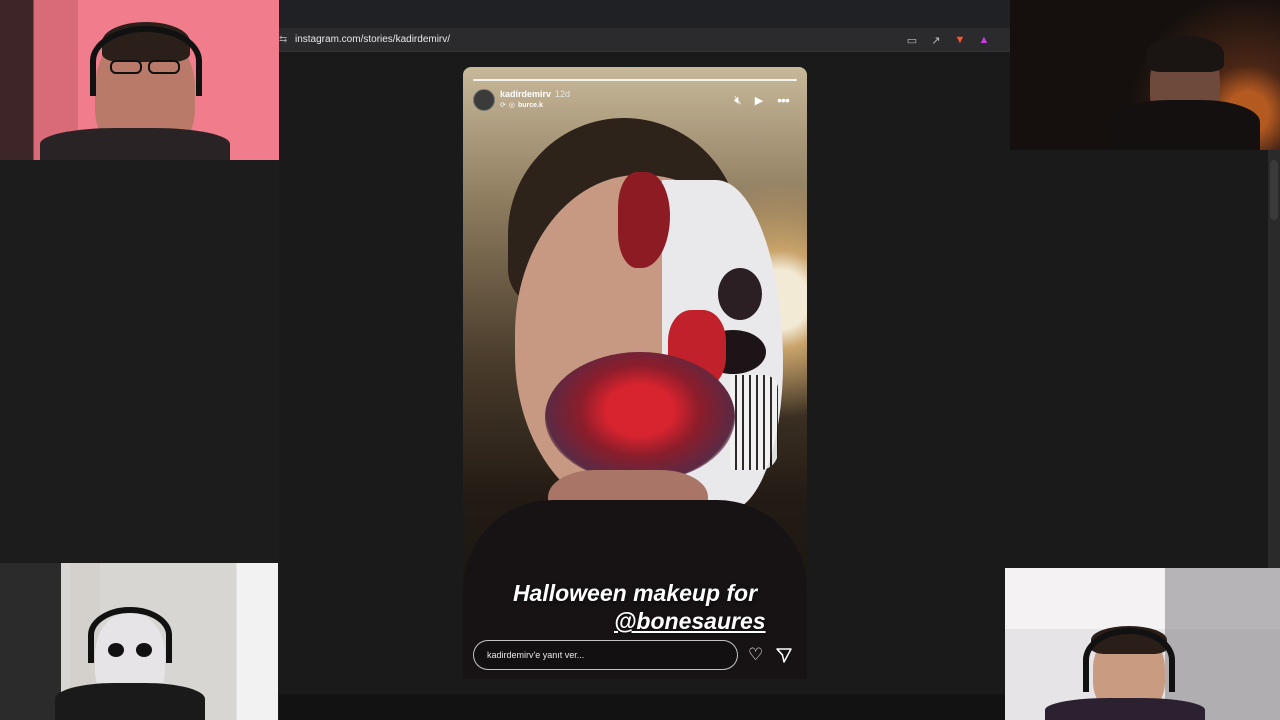  I want to click on site-info-icon: ⇆, so click(286, 39).